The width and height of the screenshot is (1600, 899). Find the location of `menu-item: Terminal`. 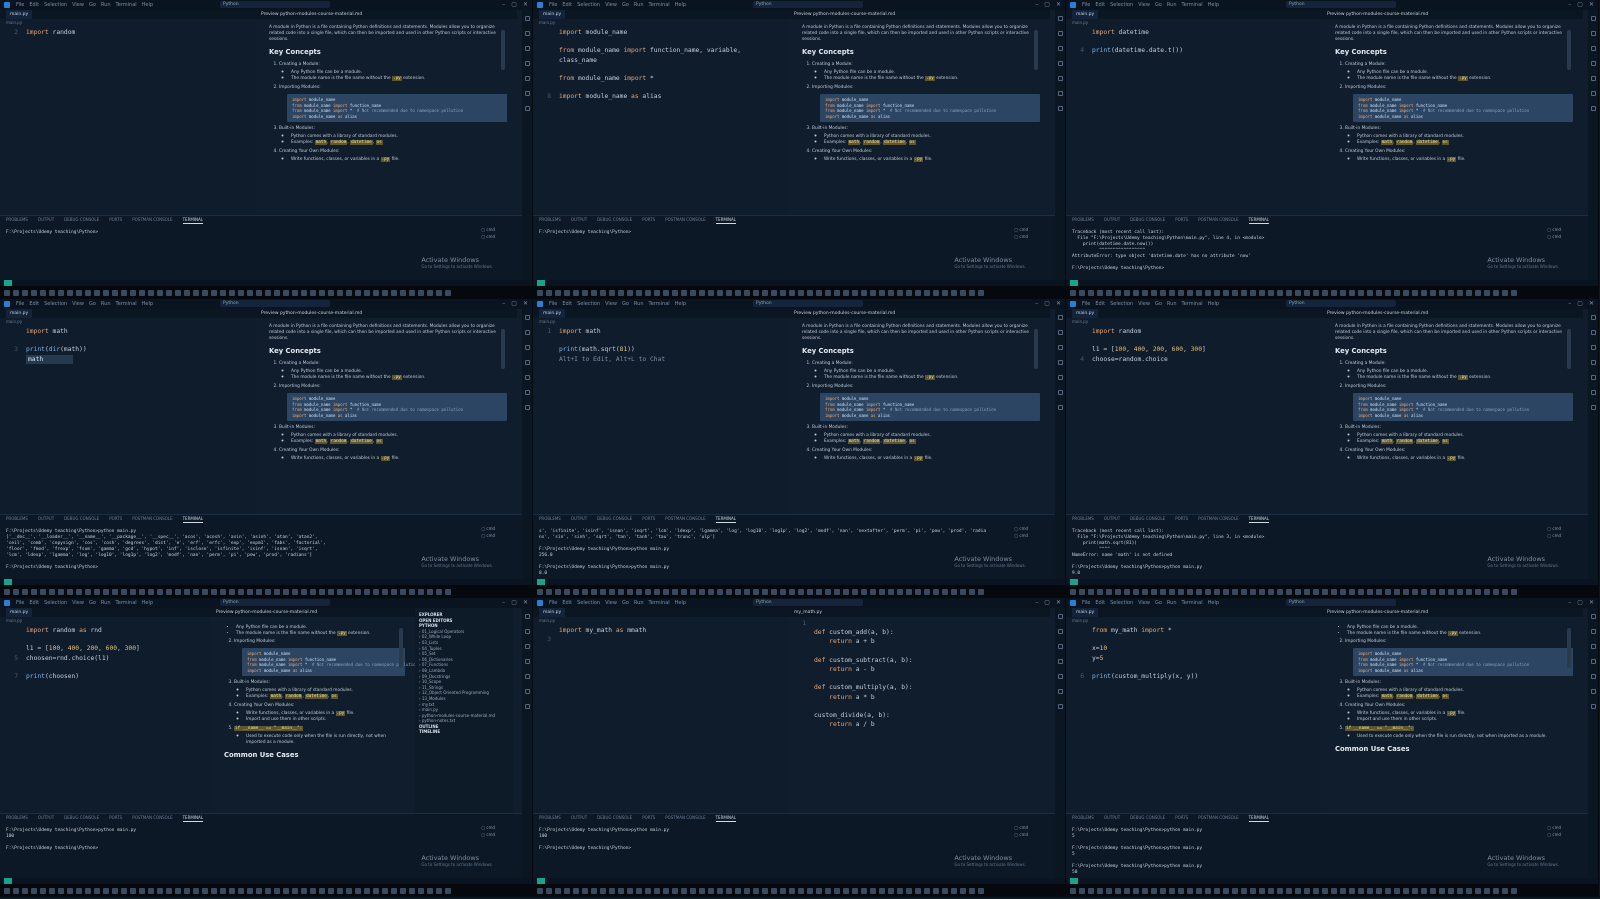

menu-item: Terminal is located at coordinates (659, 603).